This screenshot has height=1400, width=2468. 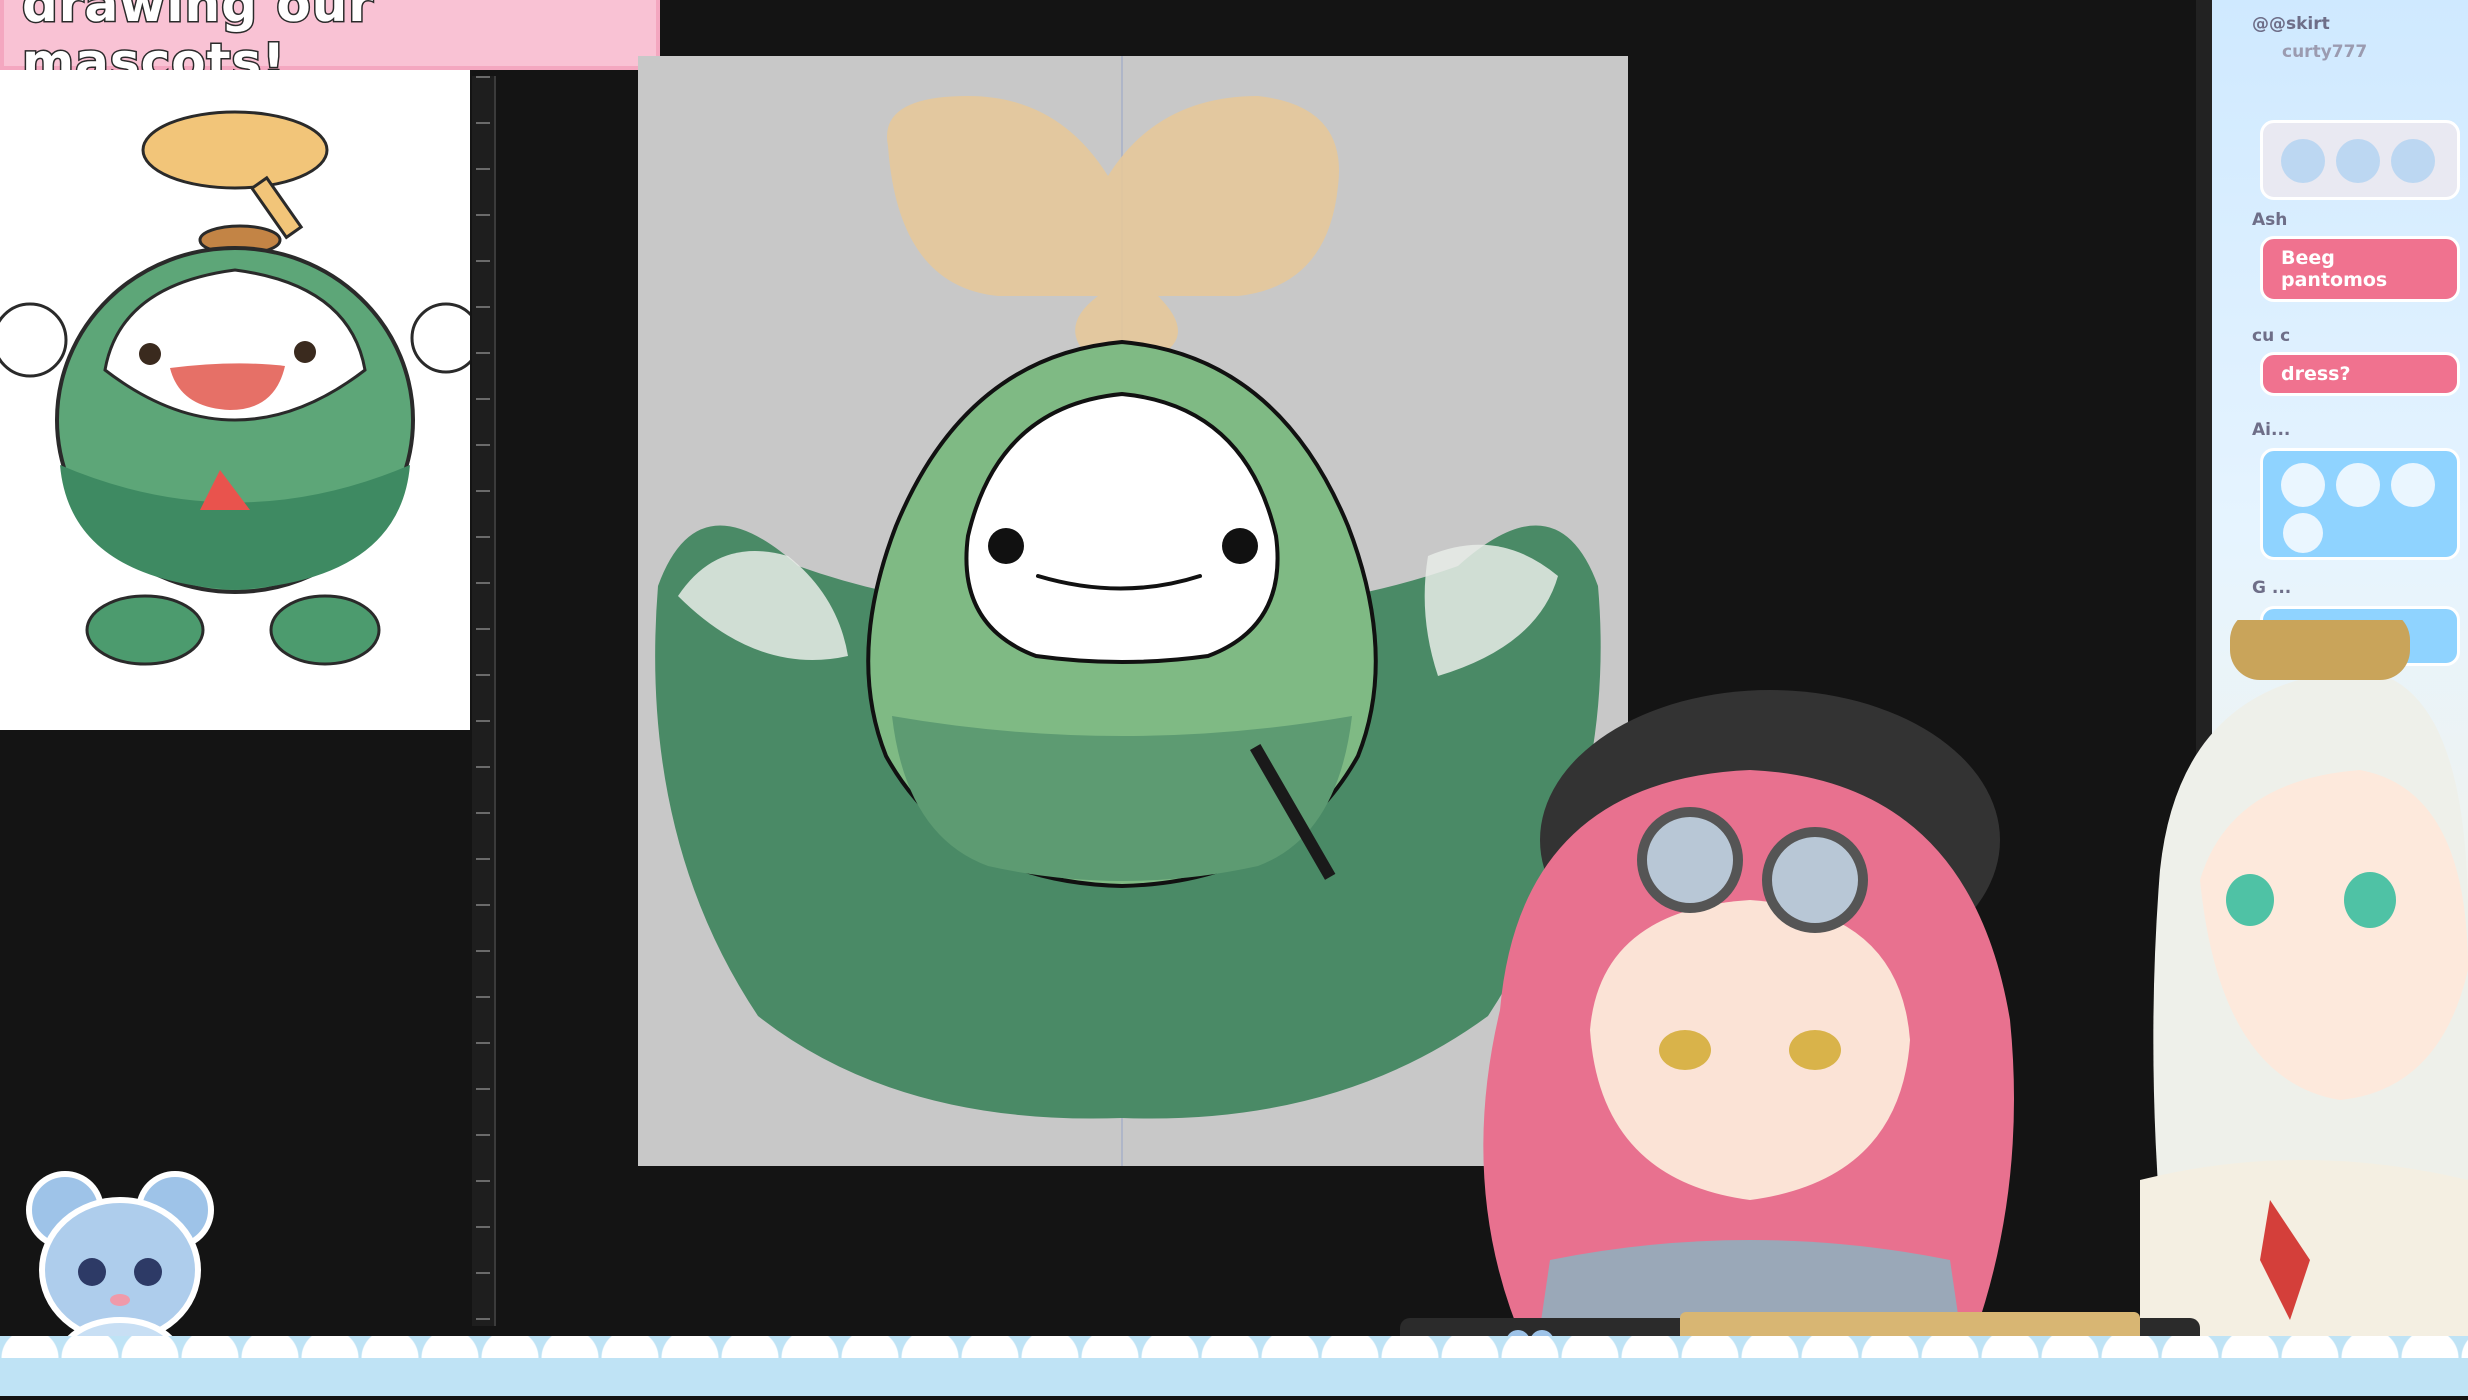 What do you see at coordinates (2291, 24) in the screenshot?
I see `chat-username: @@skirt` at bounding box center [2291, 24].